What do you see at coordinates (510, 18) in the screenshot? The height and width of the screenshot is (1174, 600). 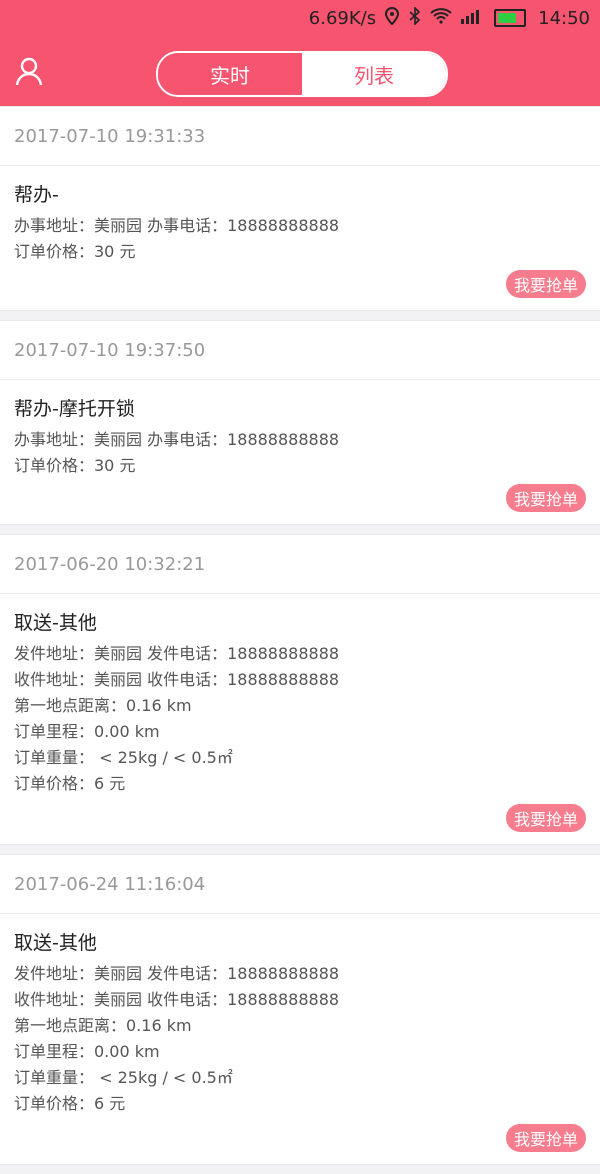 I see `battery-icon` at bounding box center [510, 18].